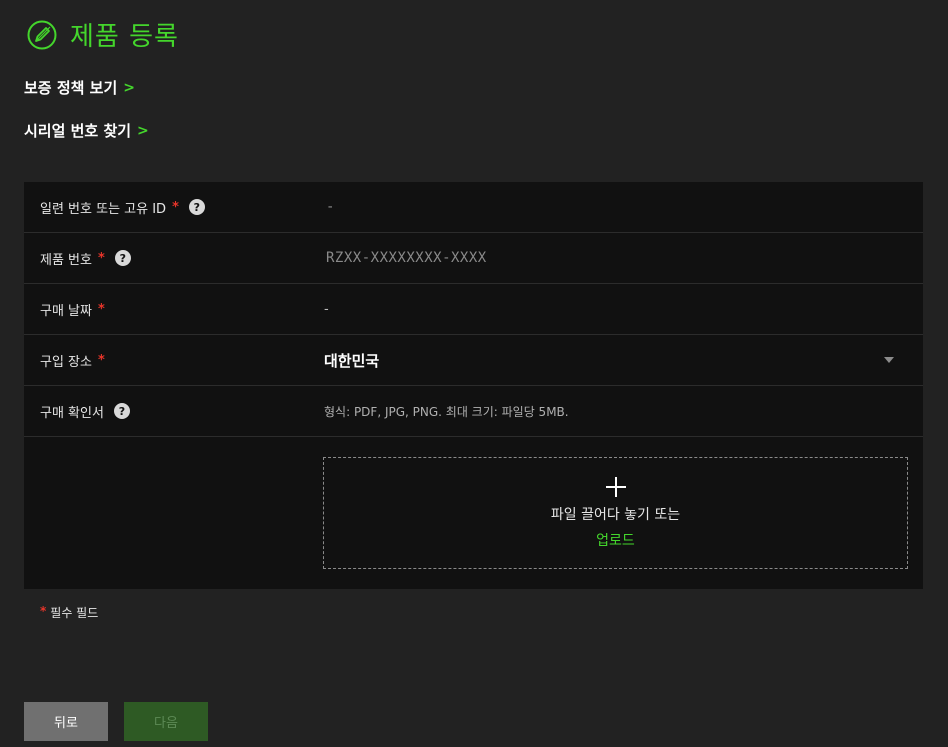 This screenshot has height=747, width=948. What do you see at coordinates (166, 721) in the screenshot?
I see `next-button: 다음` at bounding box center [166, 721].